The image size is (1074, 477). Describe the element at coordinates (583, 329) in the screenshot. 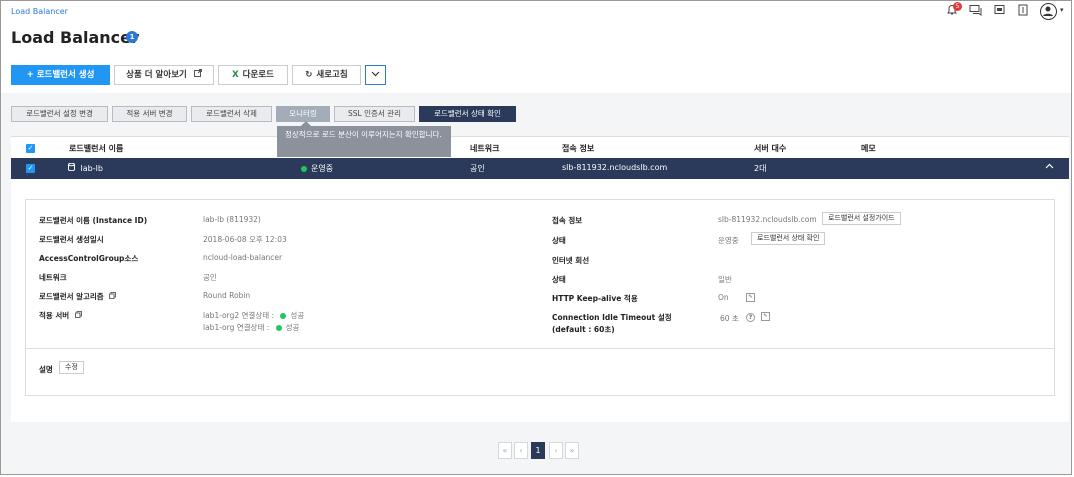

I see `timeout-default: (default : 60초)` at that location.